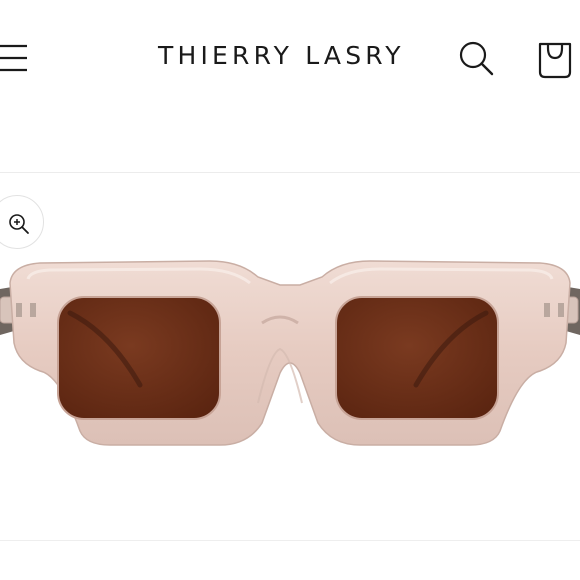  I want to click on hamburger-menu-icon, so click(13, 58).